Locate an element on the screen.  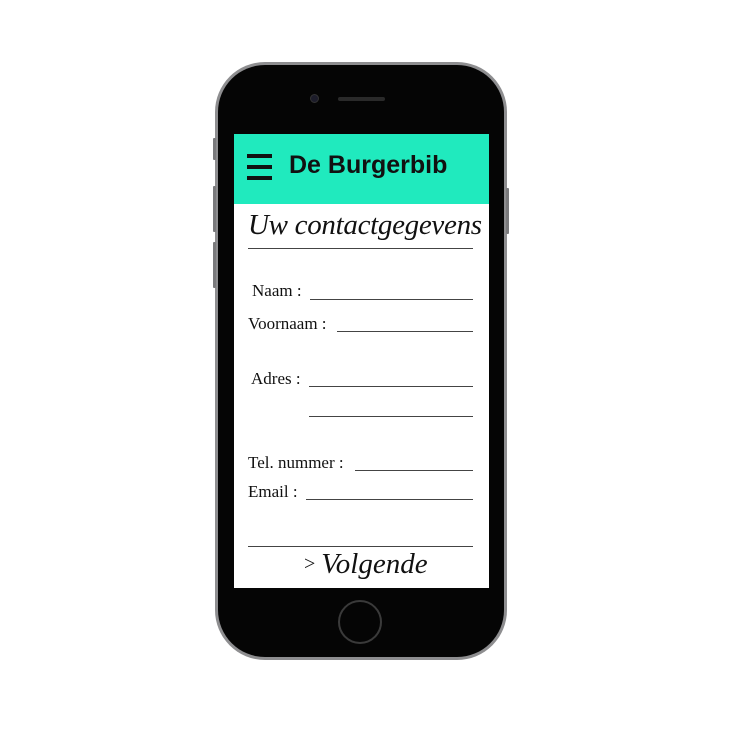
tel-field is located at coordinates (414, 470).